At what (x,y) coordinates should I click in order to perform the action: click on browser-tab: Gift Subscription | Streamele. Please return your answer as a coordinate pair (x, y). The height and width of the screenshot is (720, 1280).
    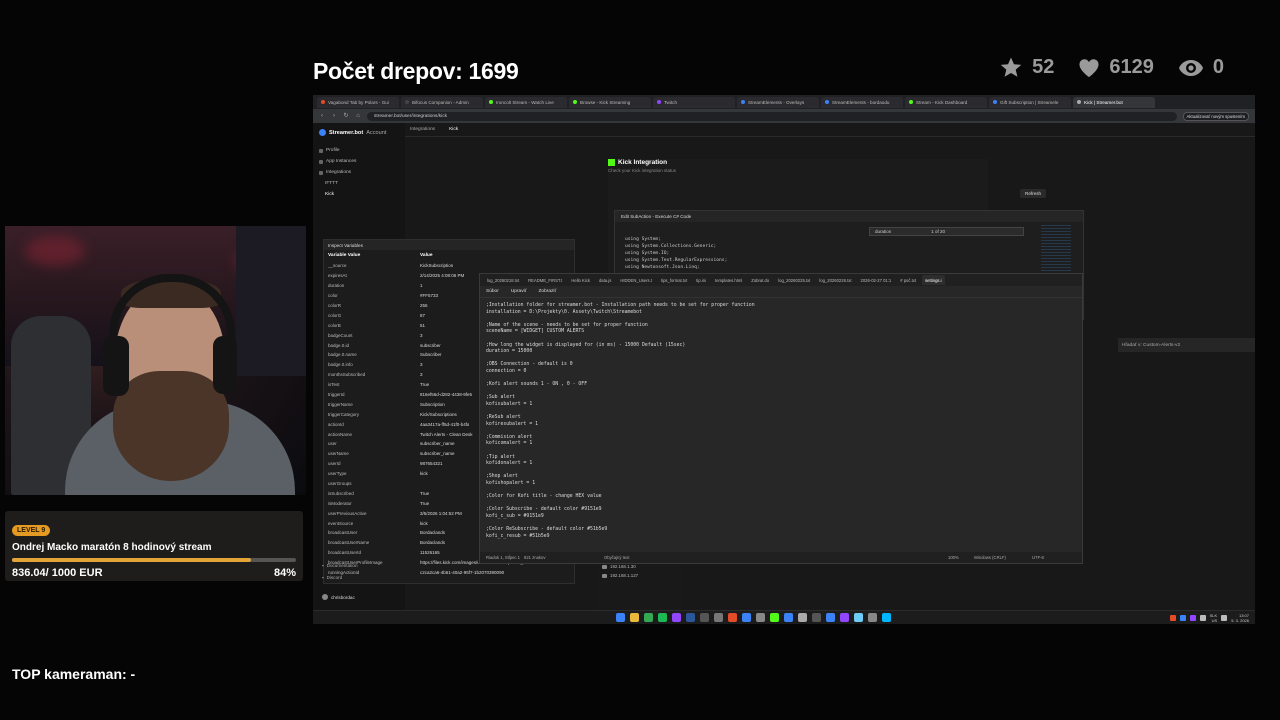
    Looking at the image, I should click on (1030, 102).